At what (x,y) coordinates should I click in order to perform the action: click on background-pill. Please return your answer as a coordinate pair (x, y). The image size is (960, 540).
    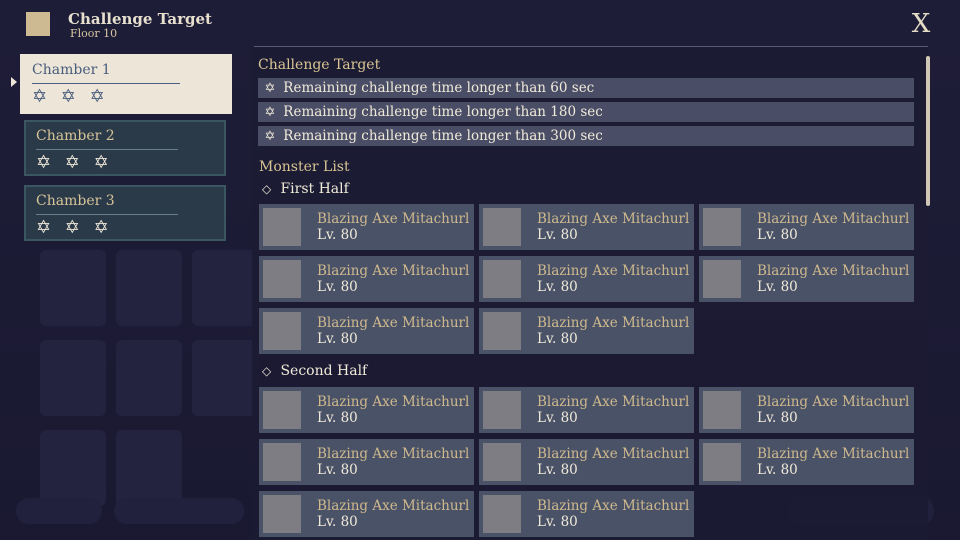
    Looking at the image, I should click on (179, 511).